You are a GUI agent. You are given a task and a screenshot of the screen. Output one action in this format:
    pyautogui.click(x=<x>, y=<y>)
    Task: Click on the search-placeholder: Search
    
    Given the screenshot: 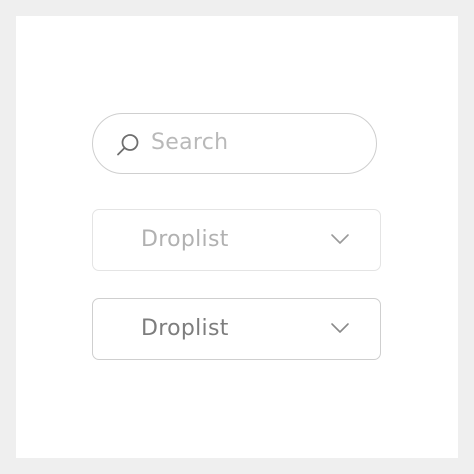 What is the action you would take?
    pyautogui.click(x=190, y=142)
    